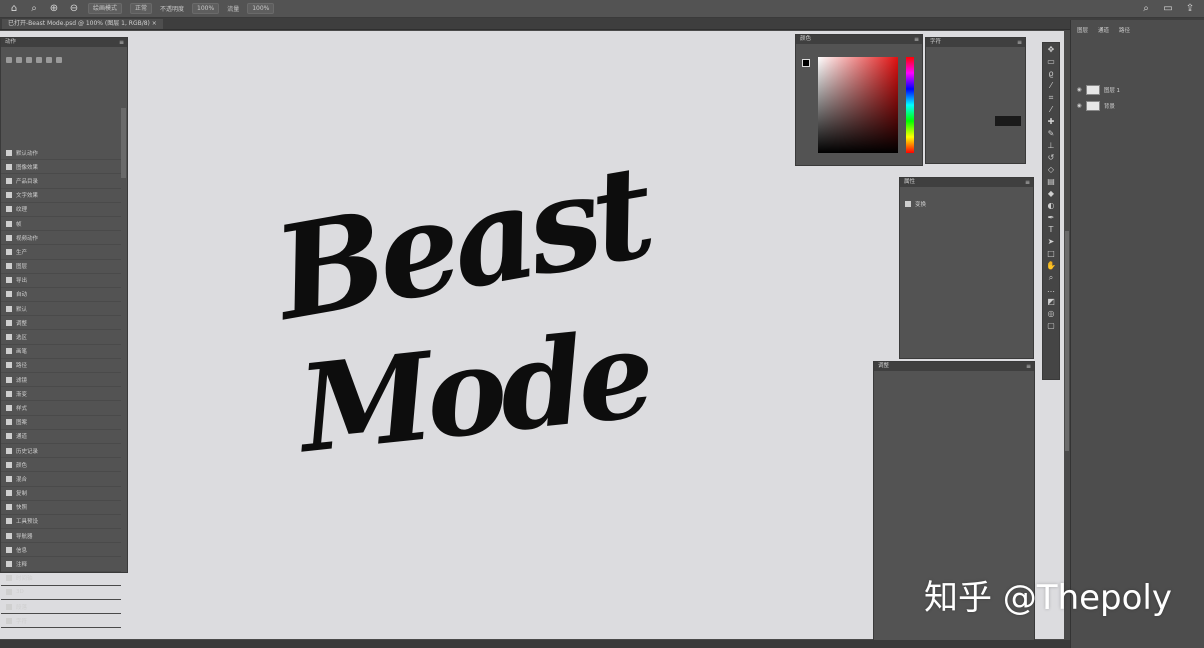 The image size is (1204, 648). What do you see at coordinates (22, 394) in the screenshot?
I see `action-label: 渐变` at bounding box center [22, 394].